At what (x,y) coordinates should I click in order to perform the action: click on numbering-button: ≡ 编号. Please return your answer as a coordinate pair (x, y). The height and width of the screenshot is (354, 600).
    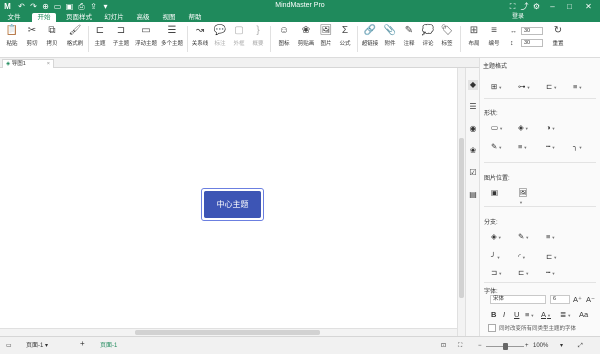
    Looking at the image, I should click on (494, 39).